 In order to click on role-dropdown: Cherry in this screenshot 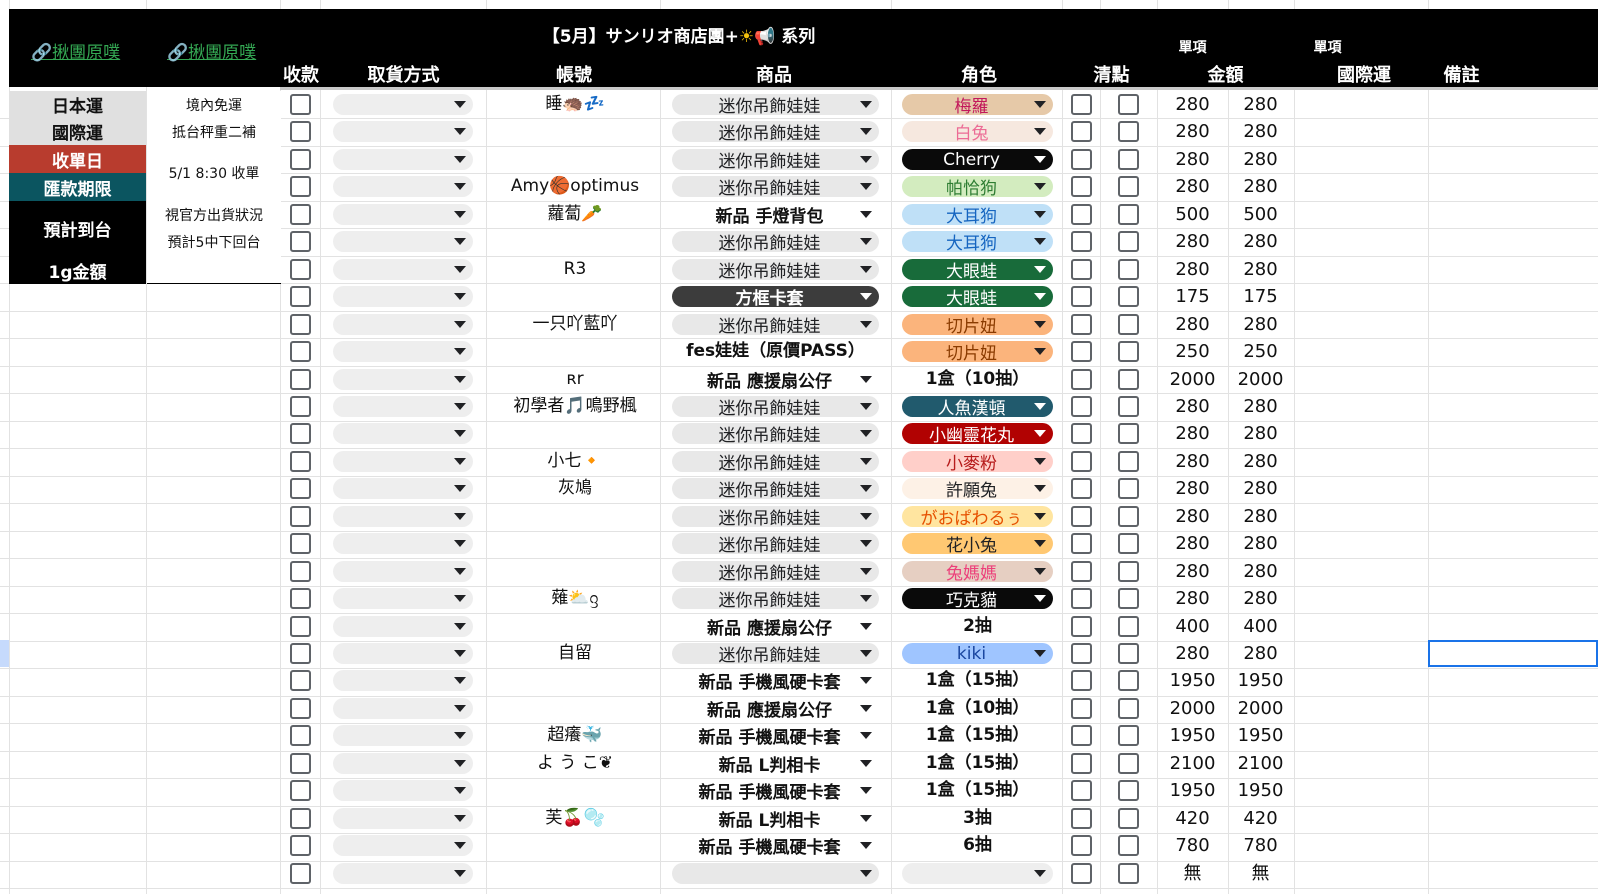, I will do `click(977, 159)`.